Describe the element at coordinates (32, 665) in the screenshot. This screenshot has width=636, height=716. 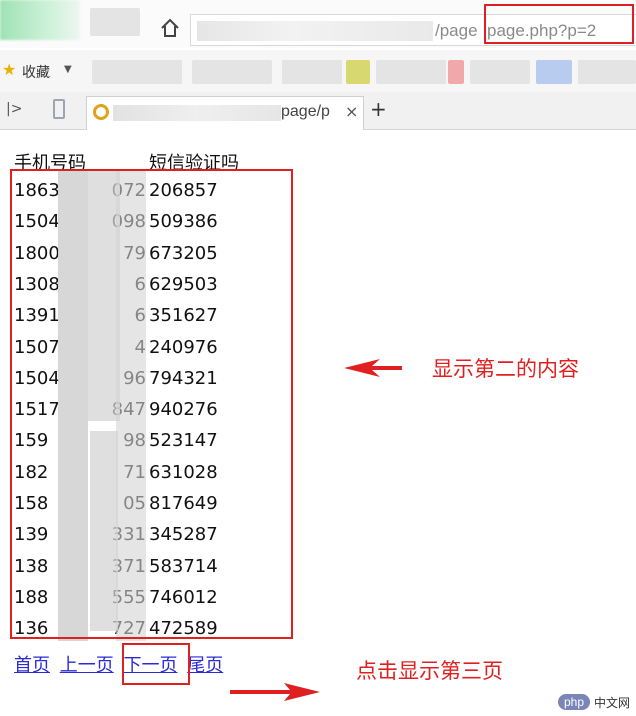
I see `first-page-link: 首页` at that location.